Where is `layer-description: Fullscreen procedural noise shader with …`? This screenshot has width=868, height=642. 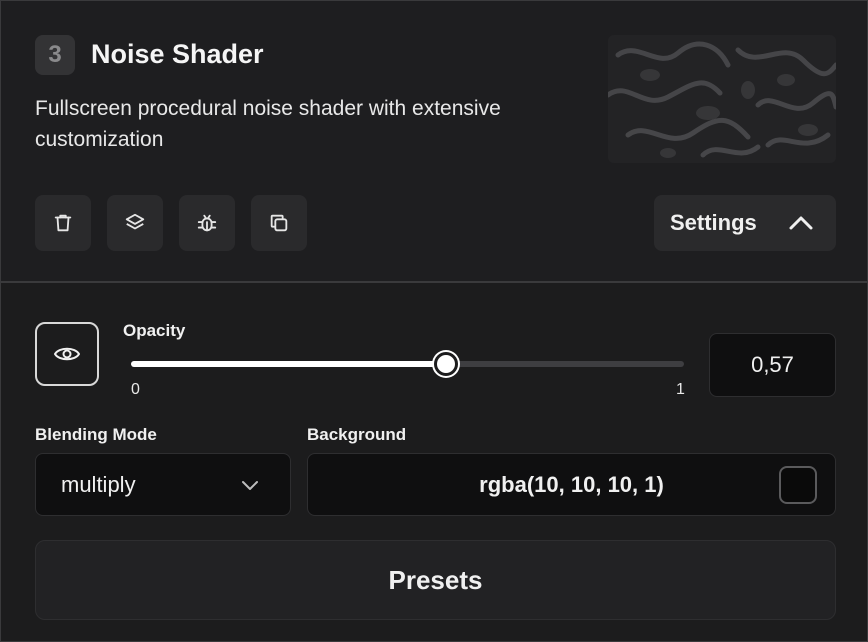 layer-description: Fullscreen procedural noise shader with … is located at coordinates (268, 124).